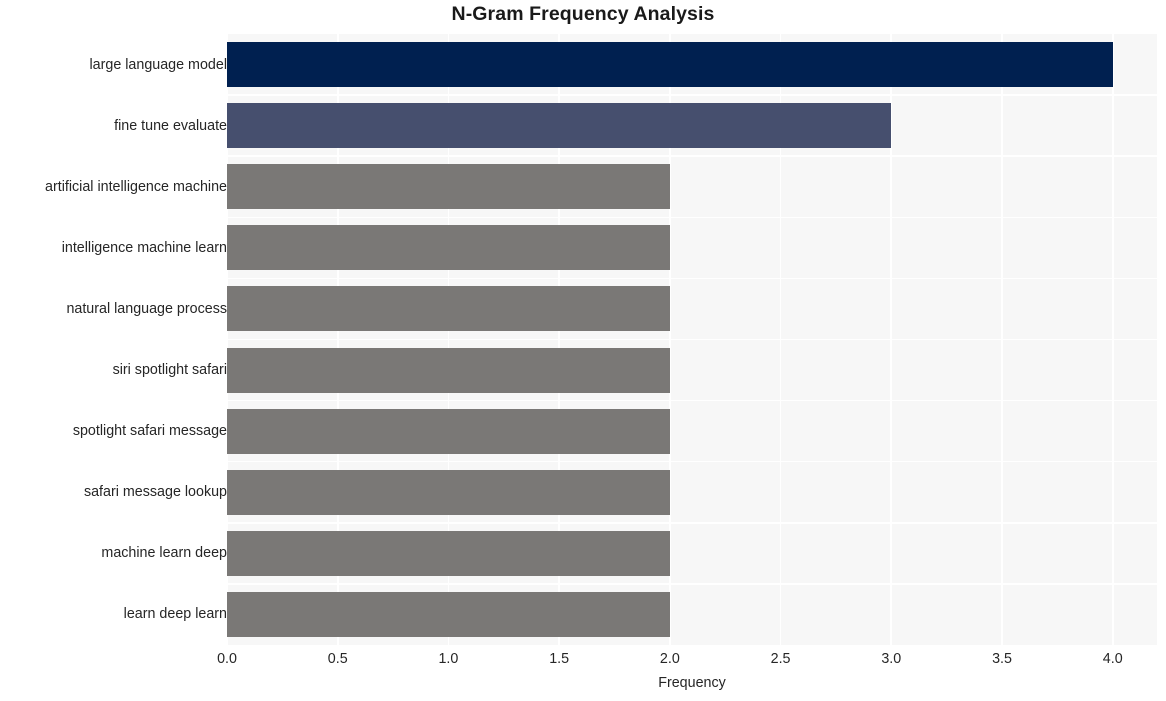 The width and height of the screenshot is (1166, 701). I want to click on x-axis-tick-label: 2.0, so click(669, 659).